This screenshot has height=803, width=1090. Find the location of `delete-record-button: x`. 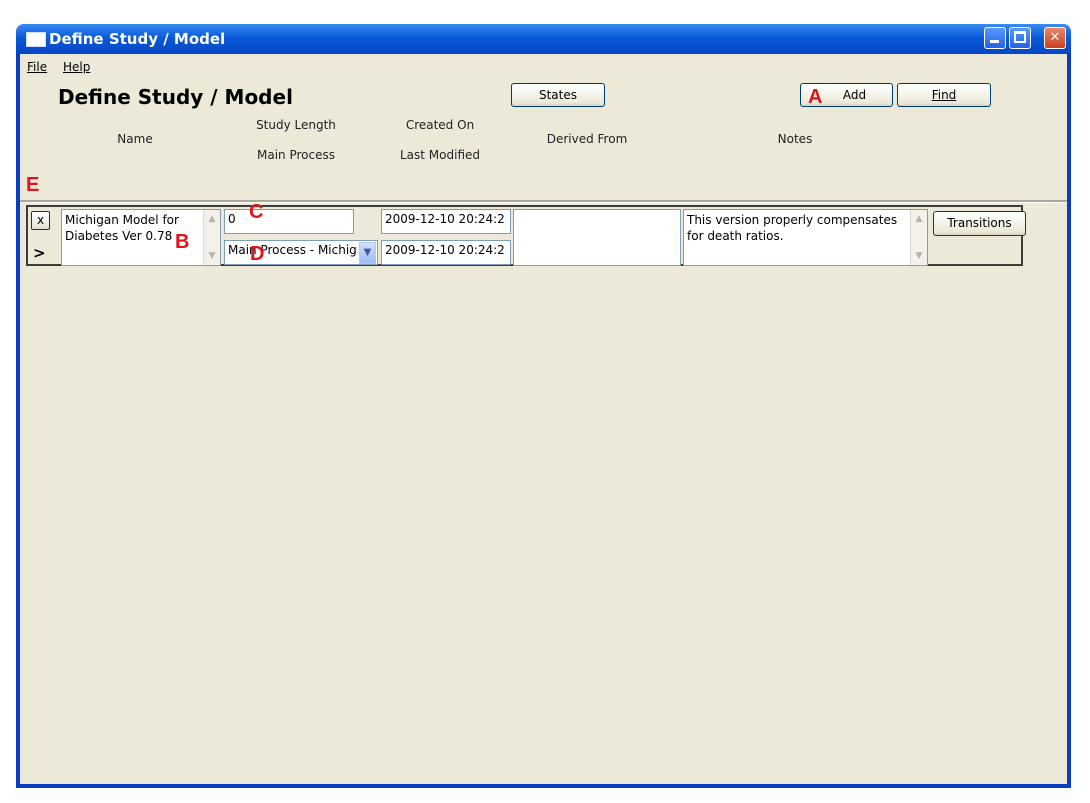

delete-record-button: x is located at coordinates (40, 220).